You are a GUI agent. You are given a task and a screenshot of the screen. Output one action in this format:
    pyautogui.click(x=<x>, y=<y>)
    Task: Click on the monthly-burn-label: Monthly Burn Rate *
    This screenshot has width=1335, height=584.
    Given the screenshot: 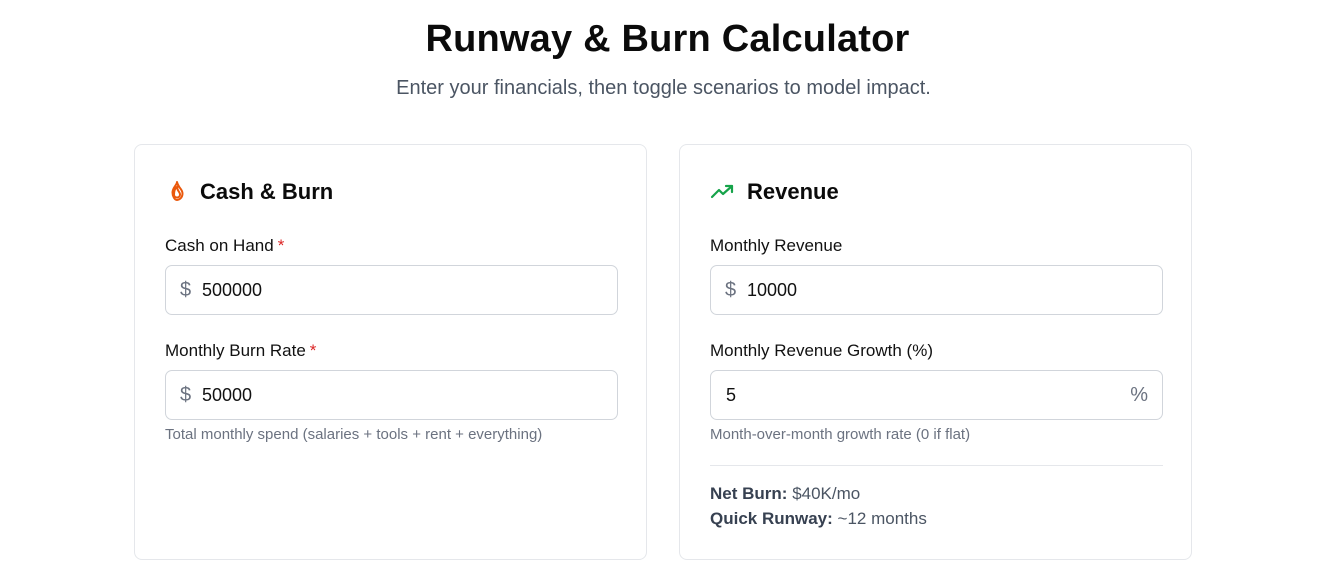 What is the action you would take?
    pyautogui.click(x=240, y=351)
    